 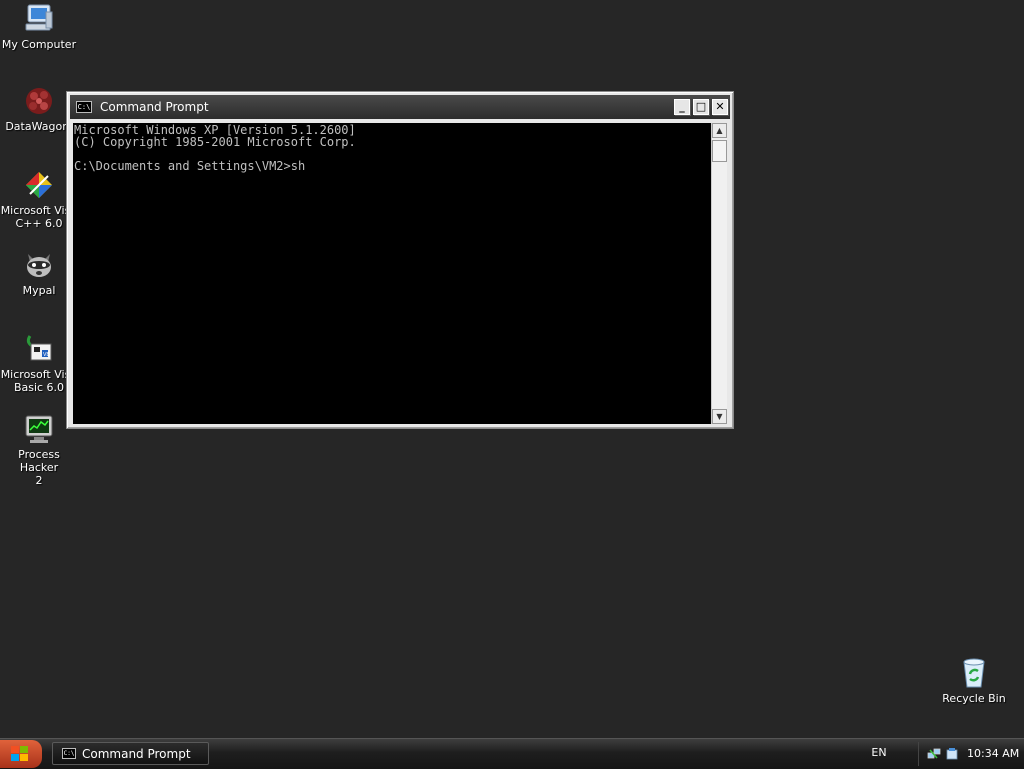 I want to click on scroll-down-arrow-icon: ▼, so click(x=719, y=416).